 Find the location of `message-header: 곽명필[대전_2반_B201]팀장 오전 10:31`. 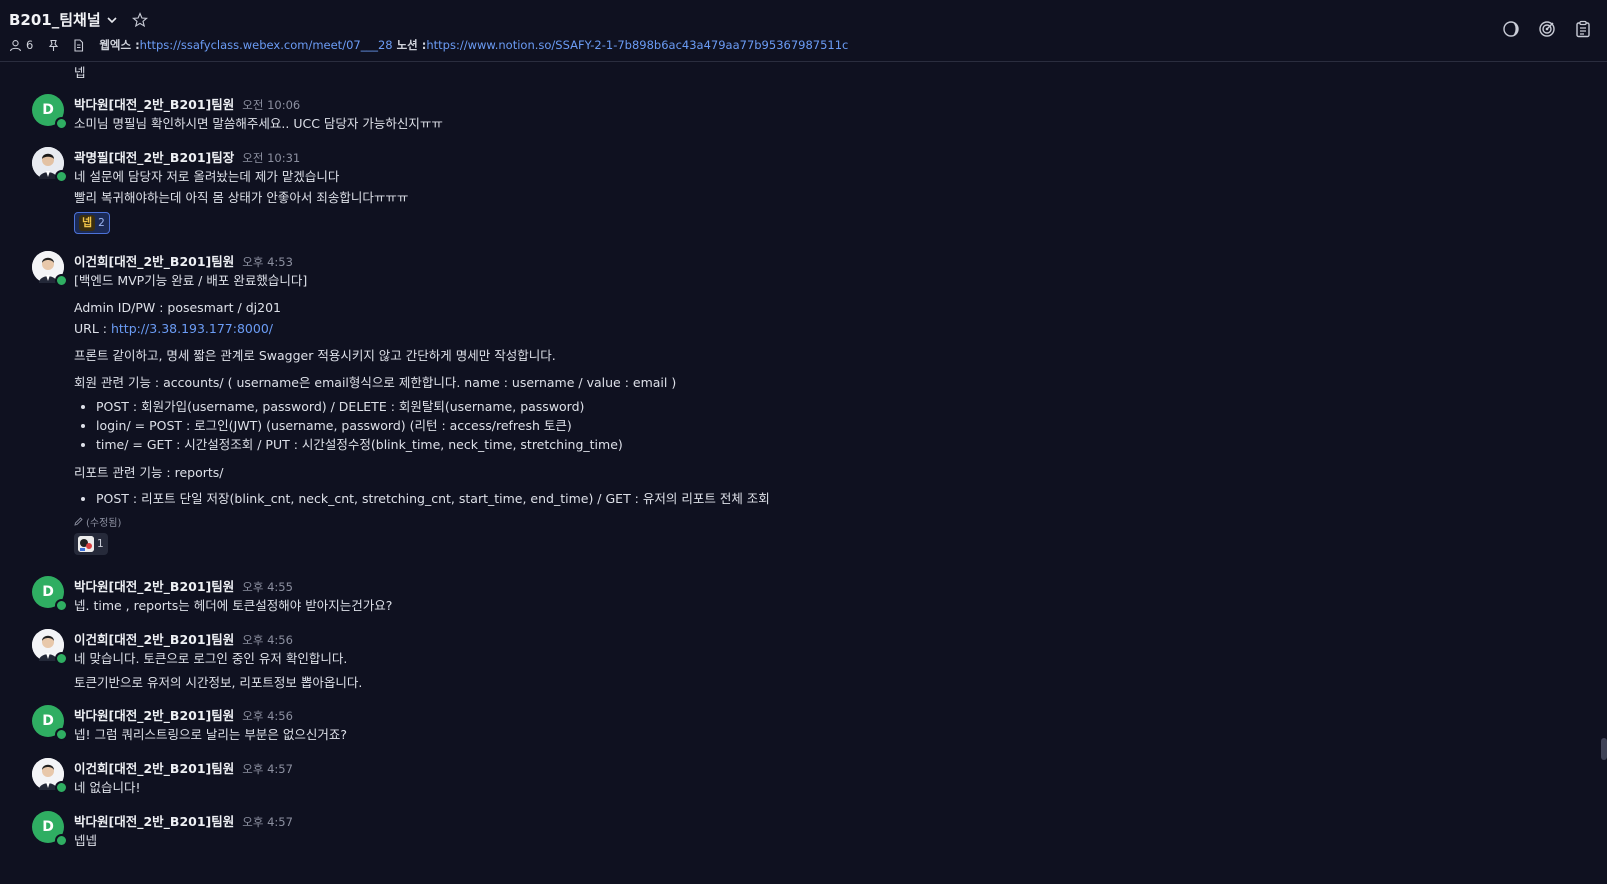

message-header: 곽명필[대전_2반_B201]팀장 오전 10:31 is located at coordinates (241, 156).